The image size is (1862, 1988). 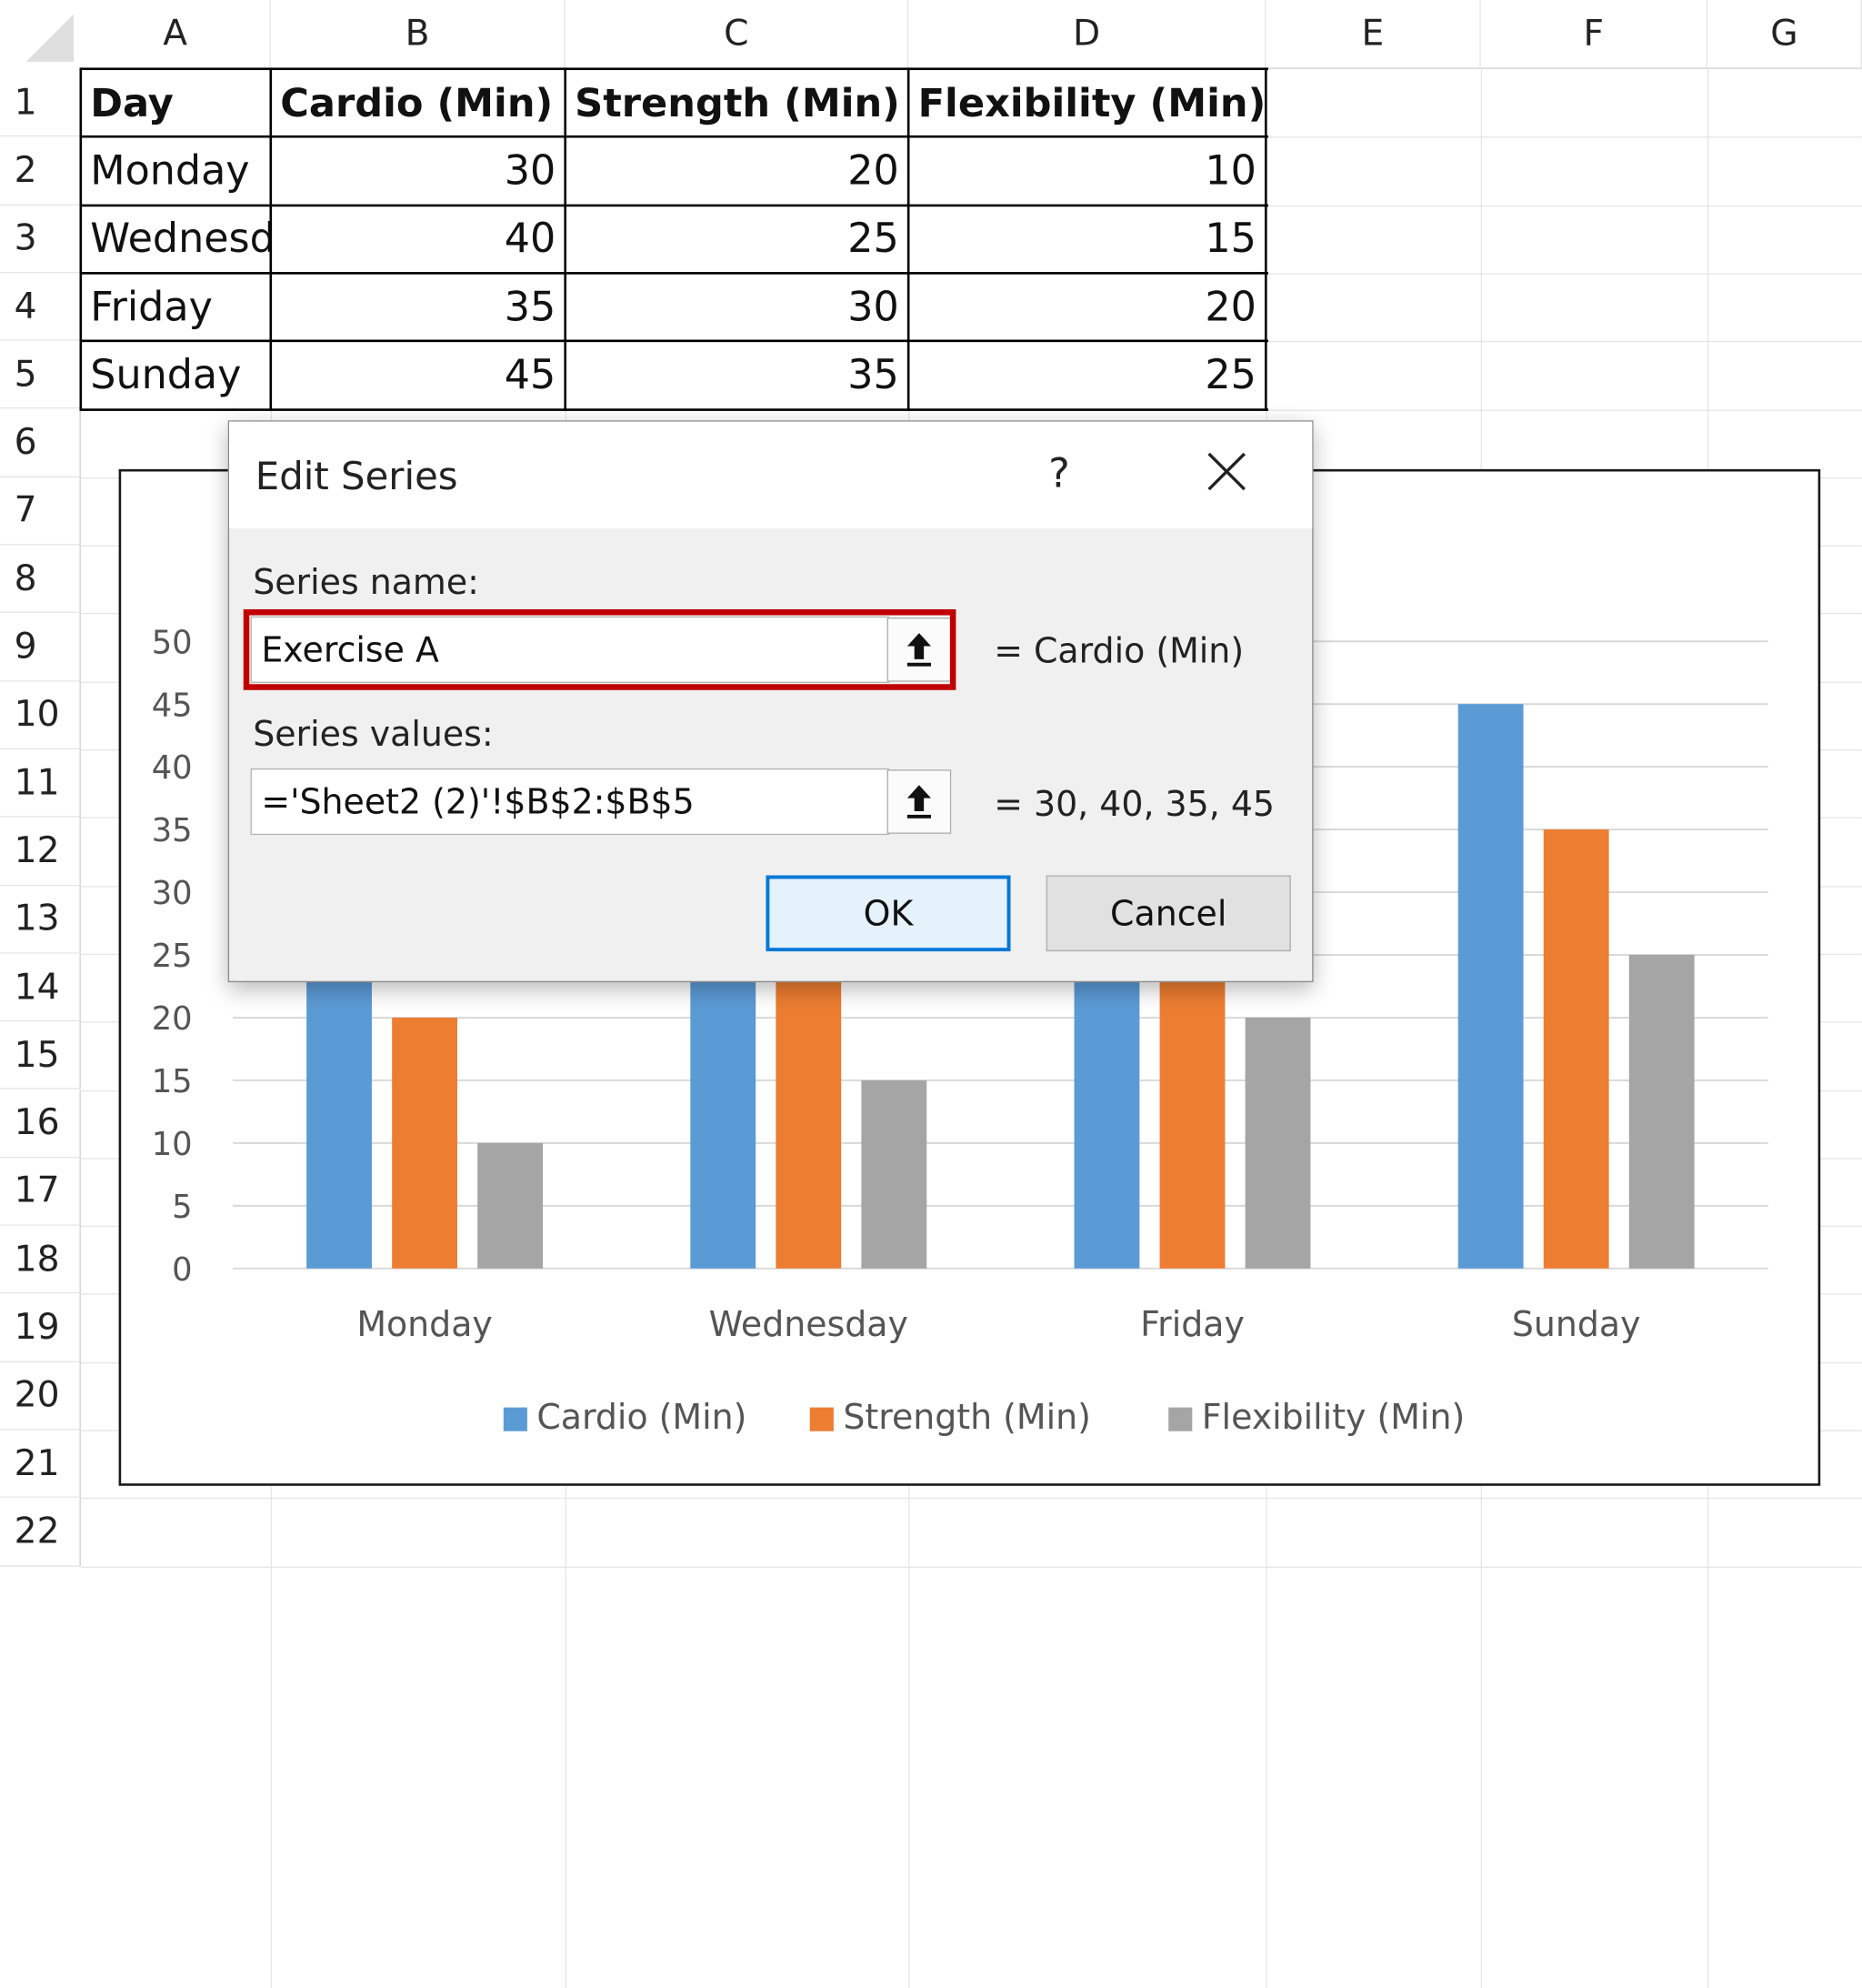 I want to click on ok-button: OK, so click(x=888, y=914).